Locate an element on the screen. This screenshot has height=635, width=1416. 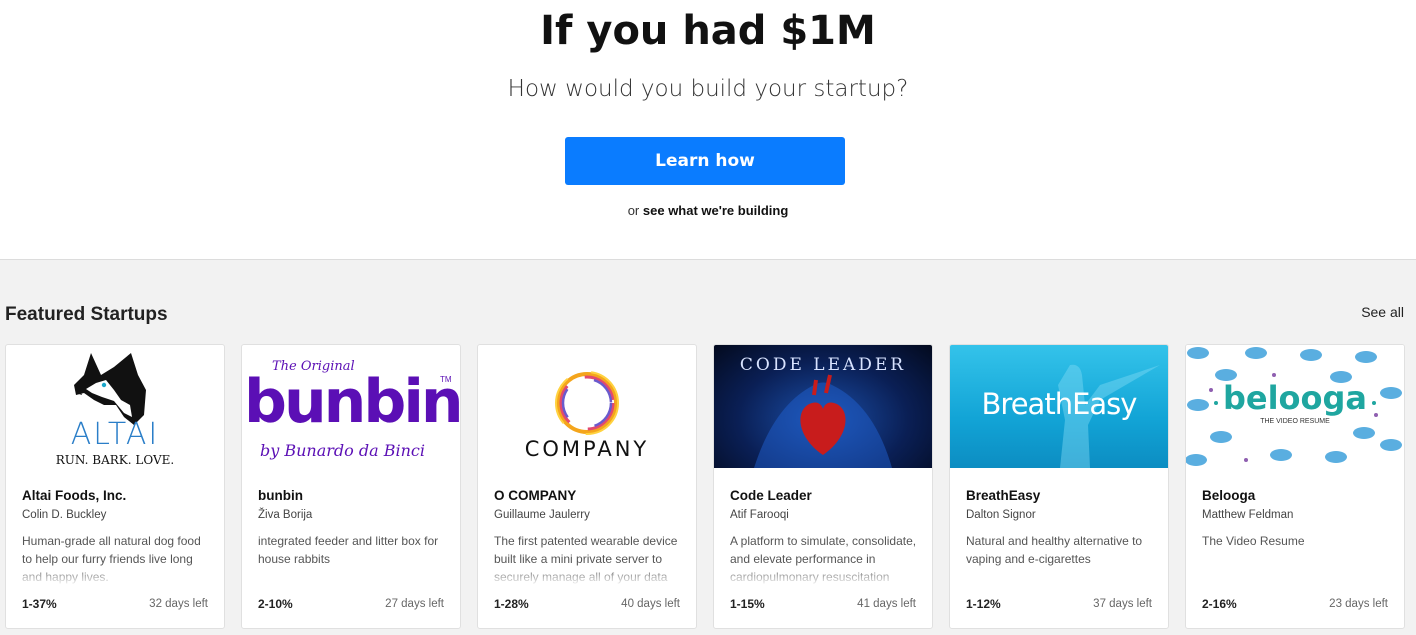
breatheasy-wordmark: BreathEasy is located at coordinates (1059, 404).